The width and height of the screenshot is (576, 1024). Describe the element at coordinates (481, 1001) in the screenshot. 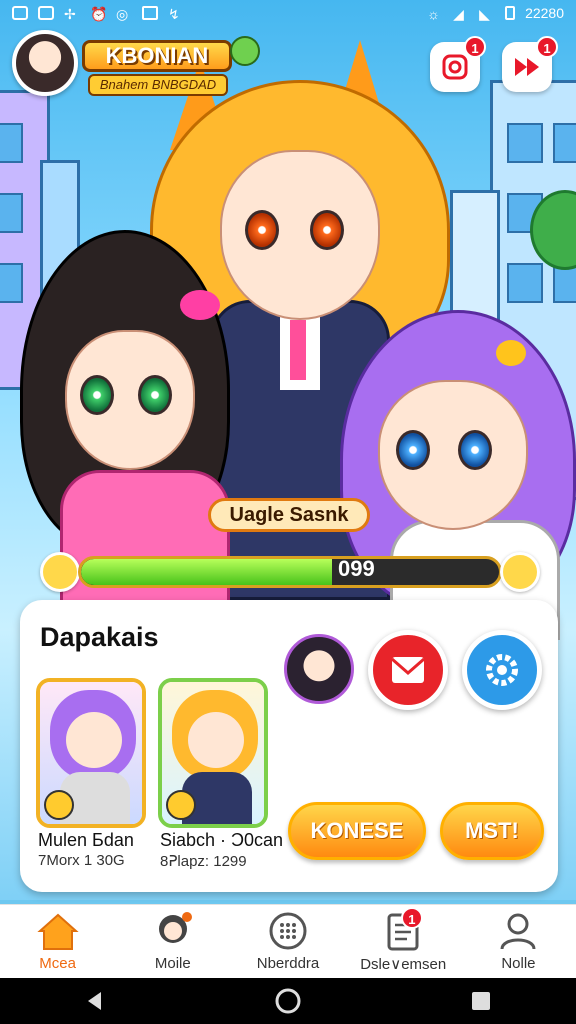

I see `recents-icon` at that location.